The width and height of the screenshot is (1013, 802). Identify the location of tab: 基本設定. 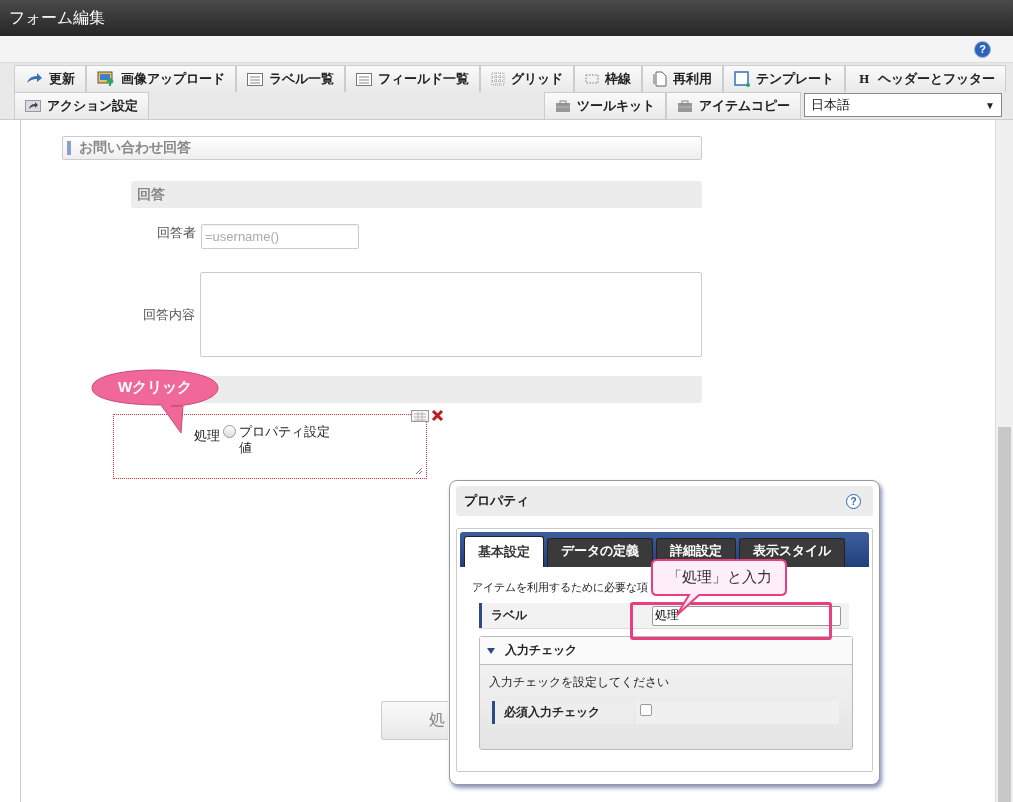
(504, 551).